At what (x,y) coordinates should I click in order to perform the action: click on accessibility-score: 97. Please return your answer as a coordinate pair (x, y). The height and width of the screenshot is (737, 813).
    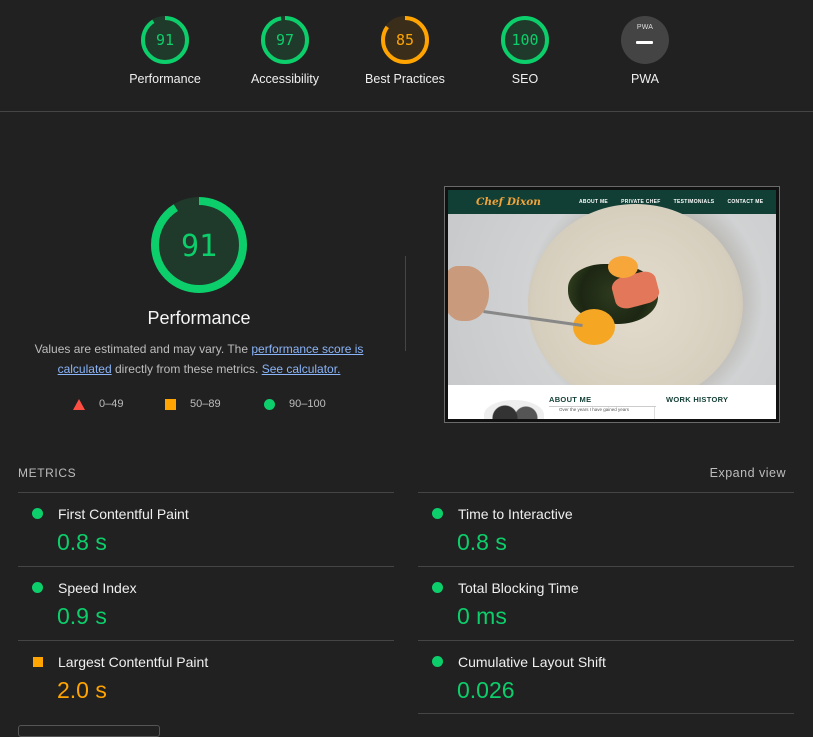
    Looking at the image, I should click on (285, 40).